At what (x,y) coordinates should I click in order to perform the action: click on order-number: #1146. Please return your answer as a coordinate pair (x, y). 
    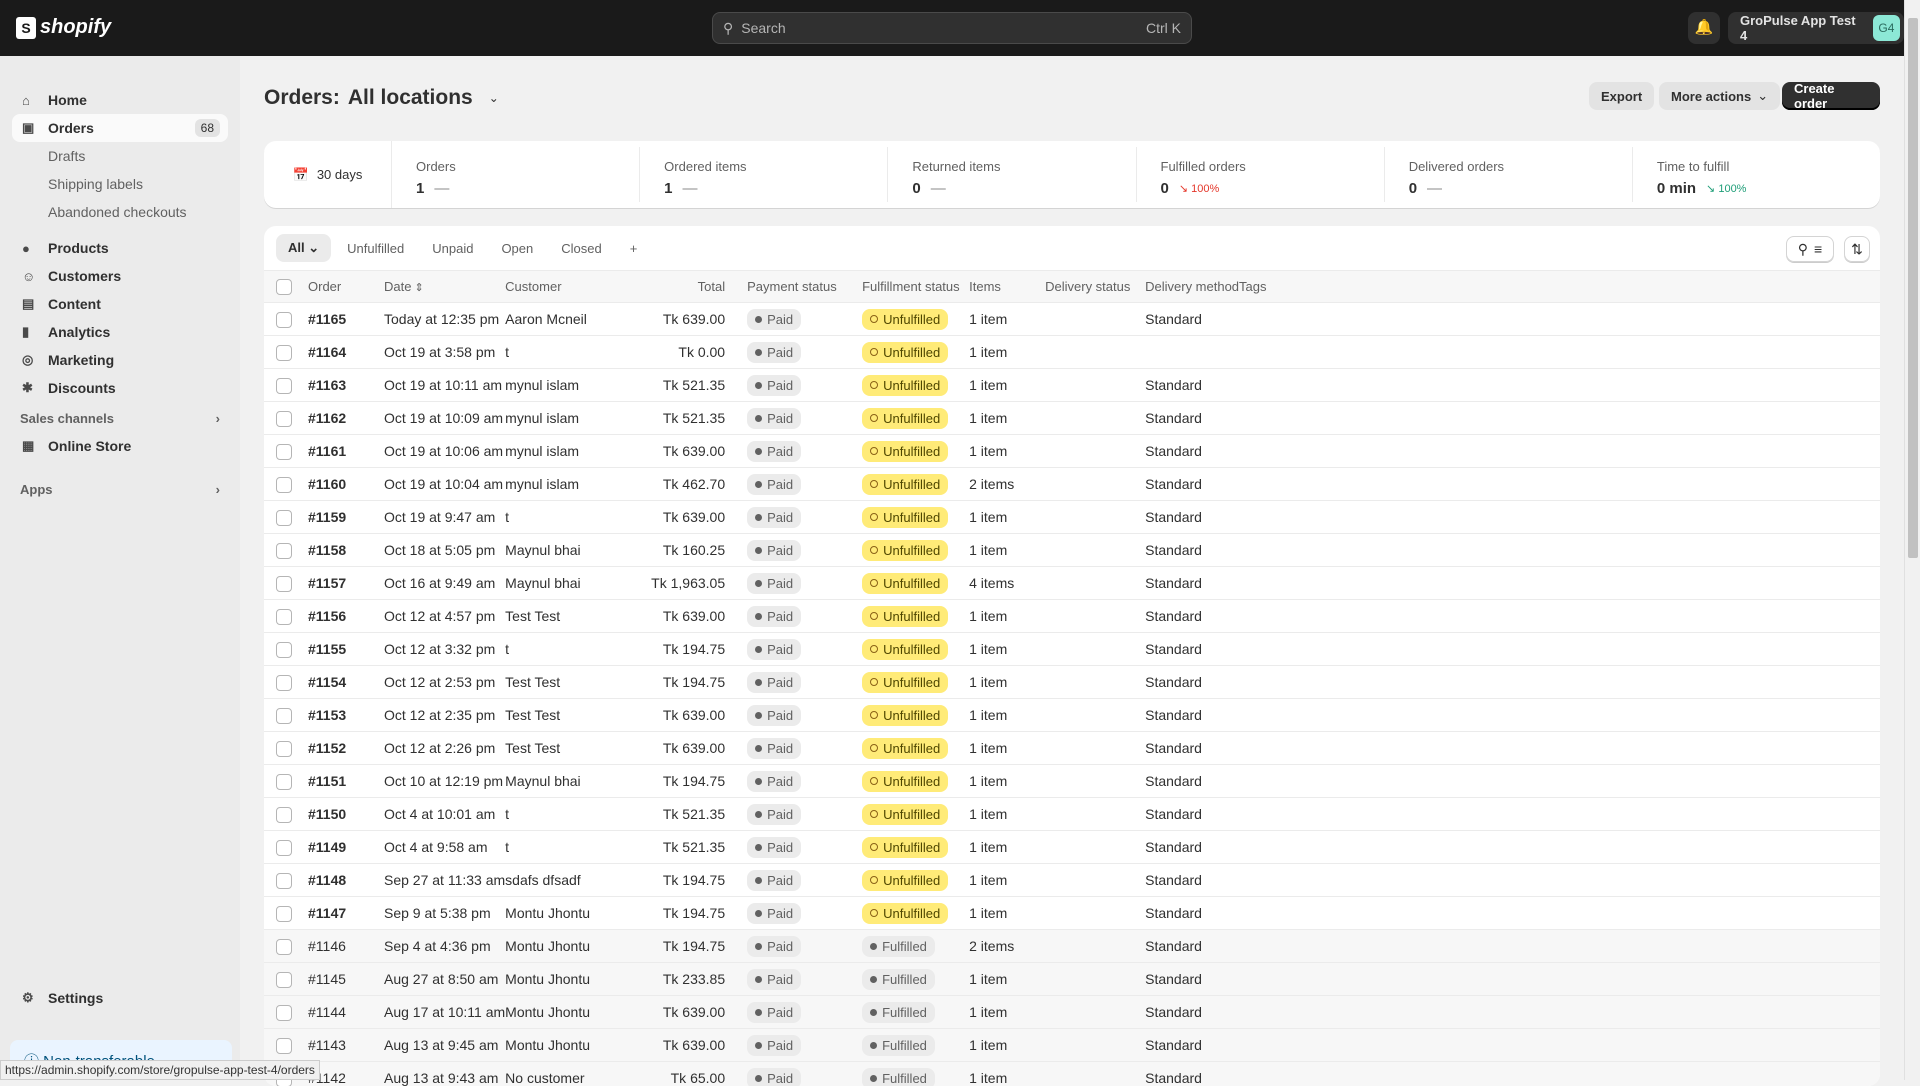
    Looking at the image, I should click on (346, 946).